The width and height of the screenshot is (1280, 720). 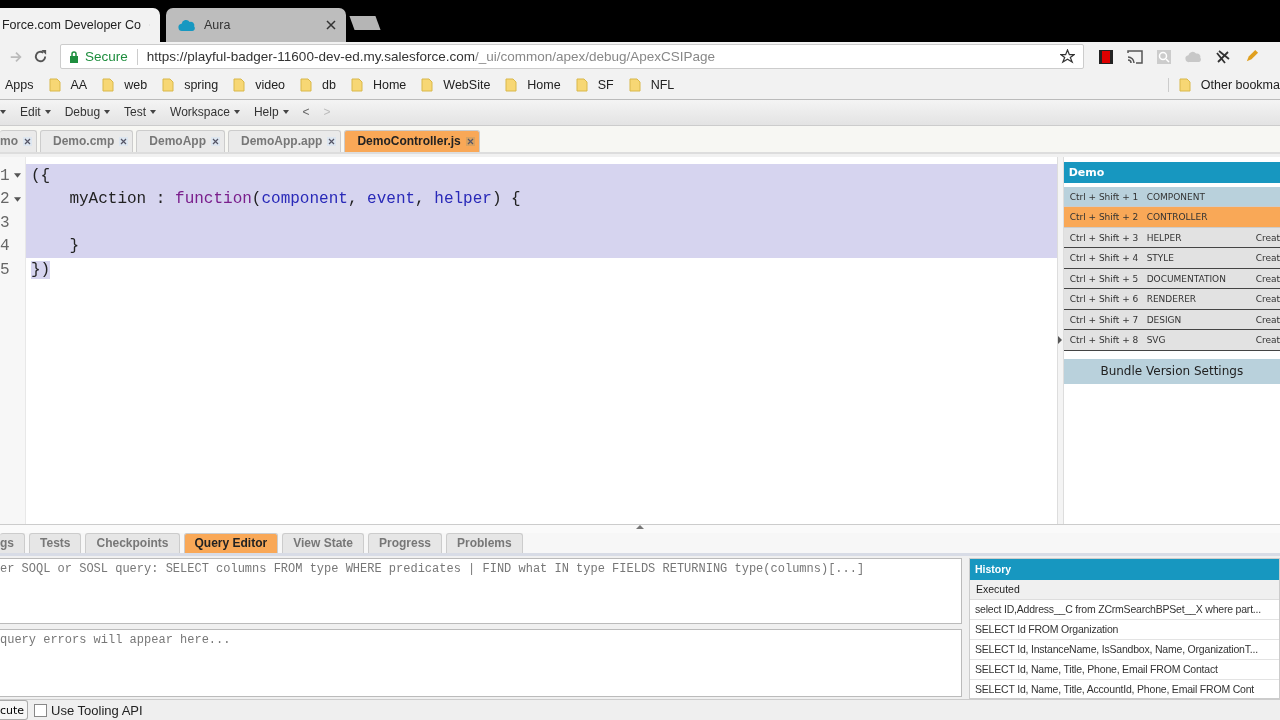 What do you see at coordinates (1135, 56) in the screenshot?
I see `cast-icon` at bounding box center [1135, 56].